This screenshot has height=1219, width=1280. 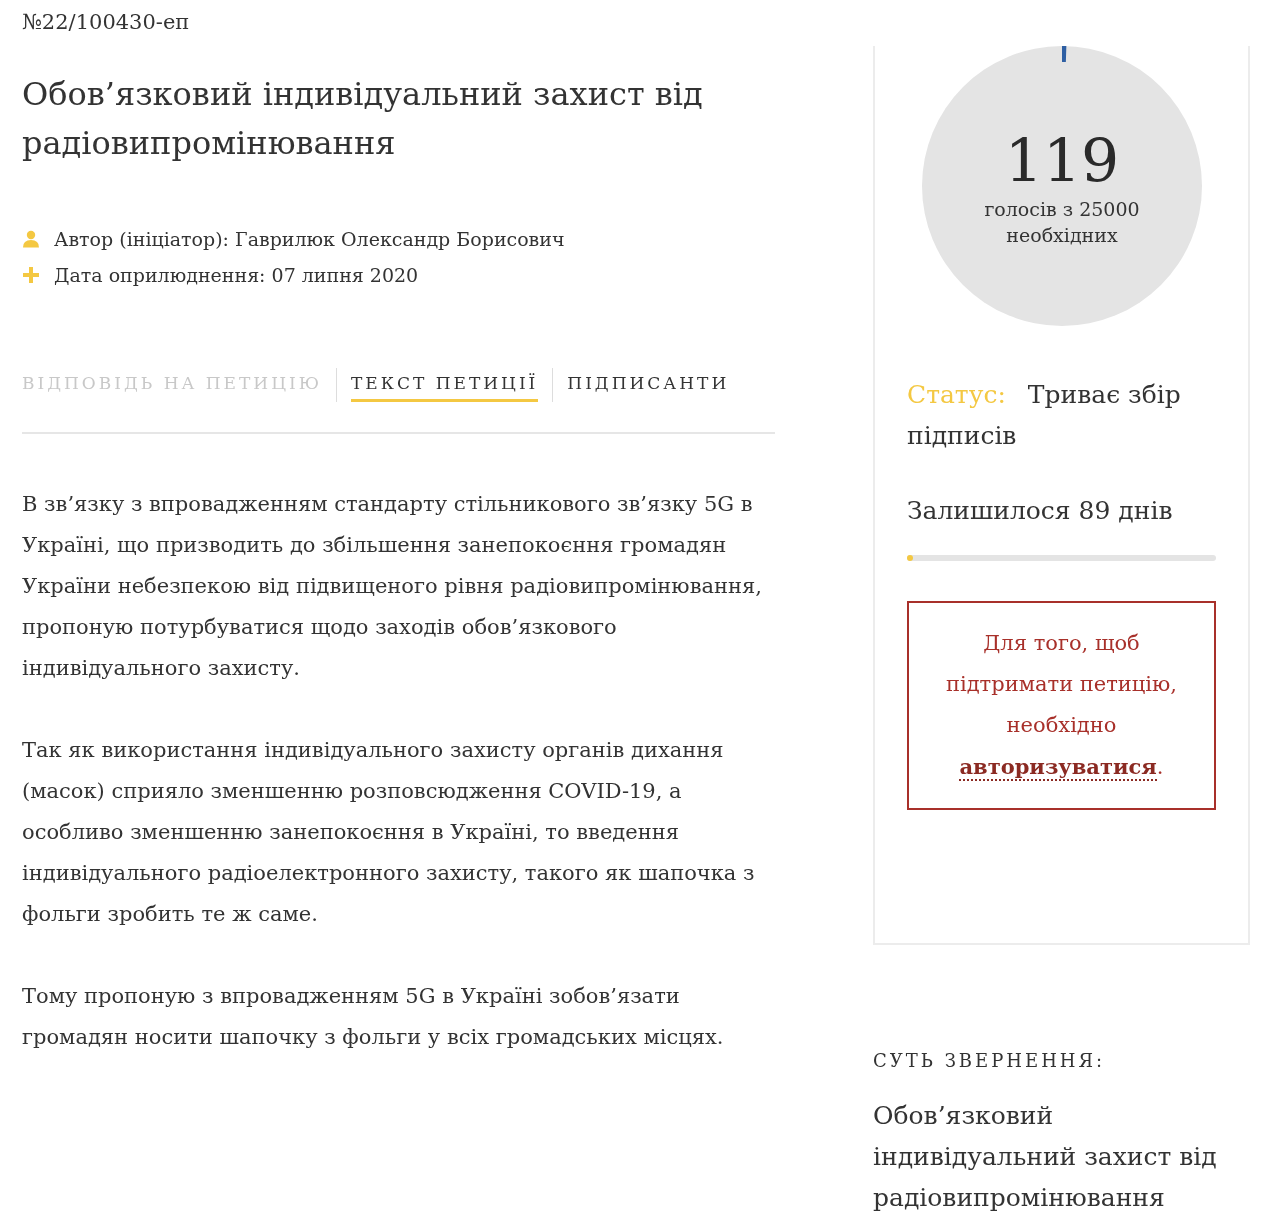 What do you see at coordinates (1062, 235) in the screenshot?
I see `vote-caption: необхідних` at bounding box center [1062, 235].